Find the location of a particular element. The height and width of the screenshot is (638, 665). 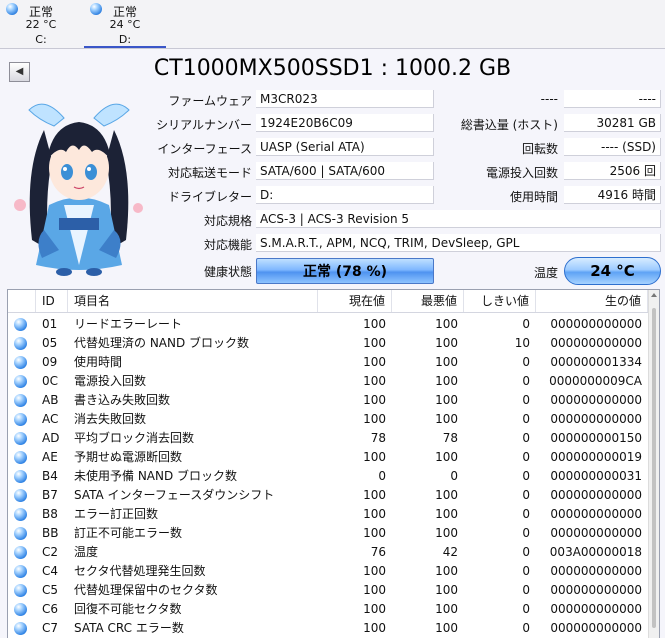

column-header-threshold: しきい値 is located at coordinates (500, 301).